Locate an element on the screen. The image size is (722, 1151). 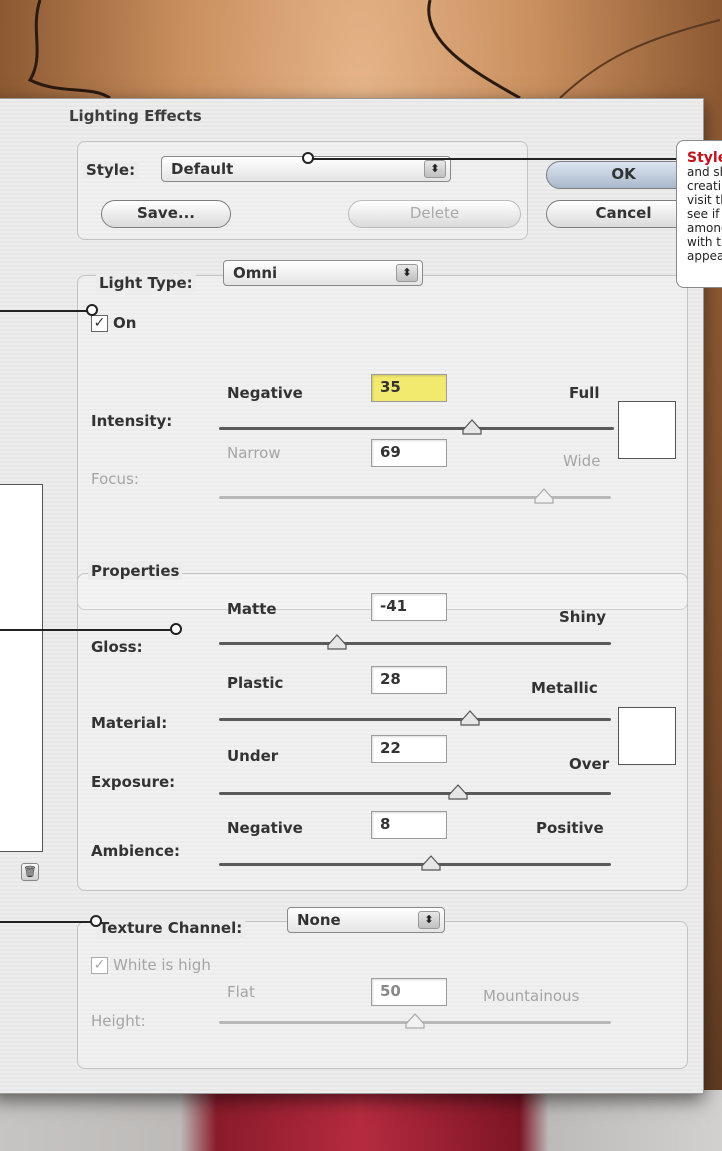
callout-line-1: and sh is located at coordinates (704, 172).